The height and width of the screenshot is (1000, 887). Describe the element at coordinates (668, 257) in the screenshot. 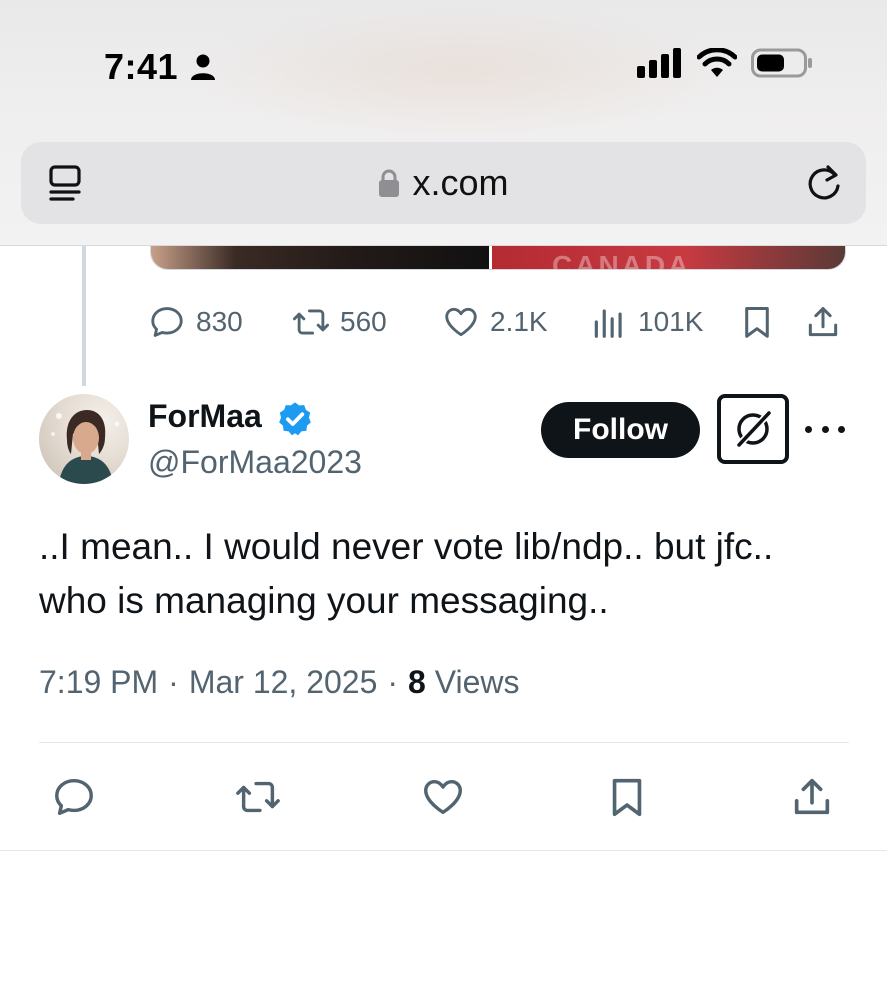

I see `media-image-right` at that location.